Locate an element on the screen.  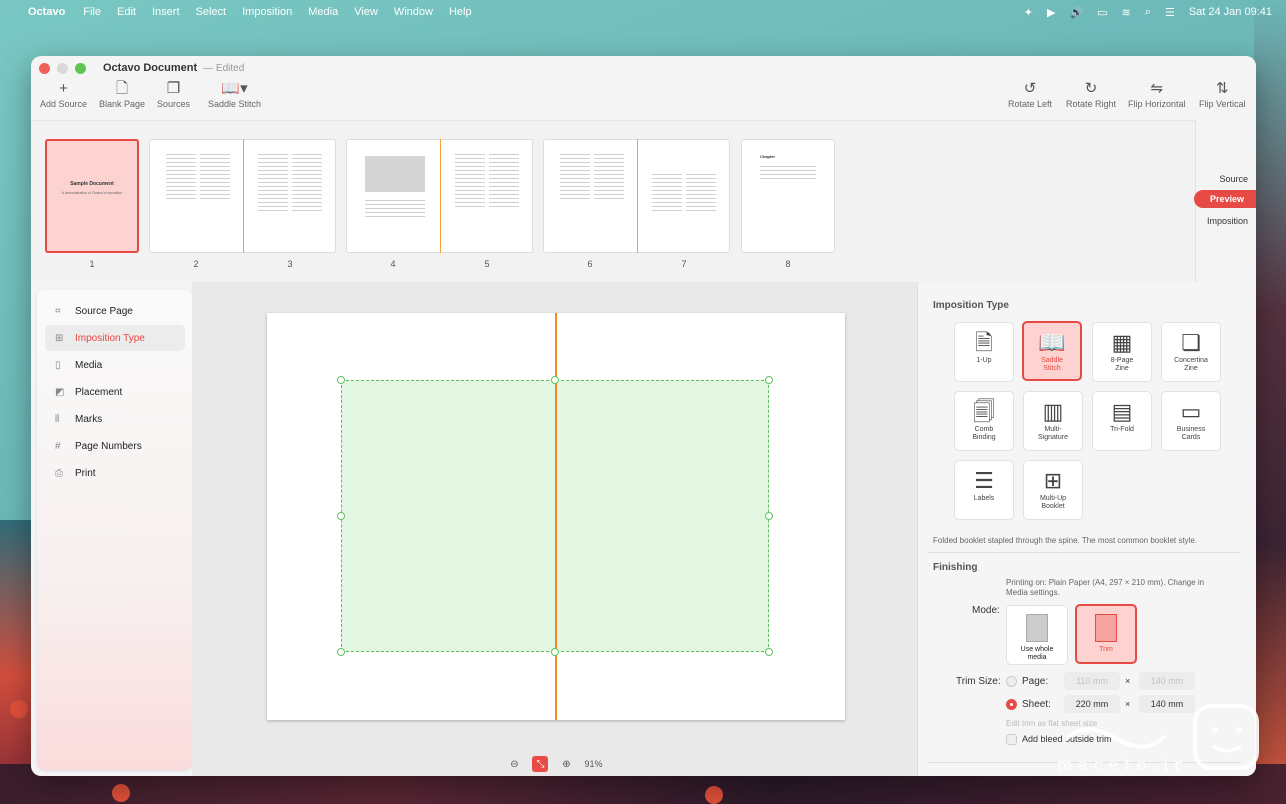
rotate-right-label: Rotate Right is located at coordinates (1091, 104).